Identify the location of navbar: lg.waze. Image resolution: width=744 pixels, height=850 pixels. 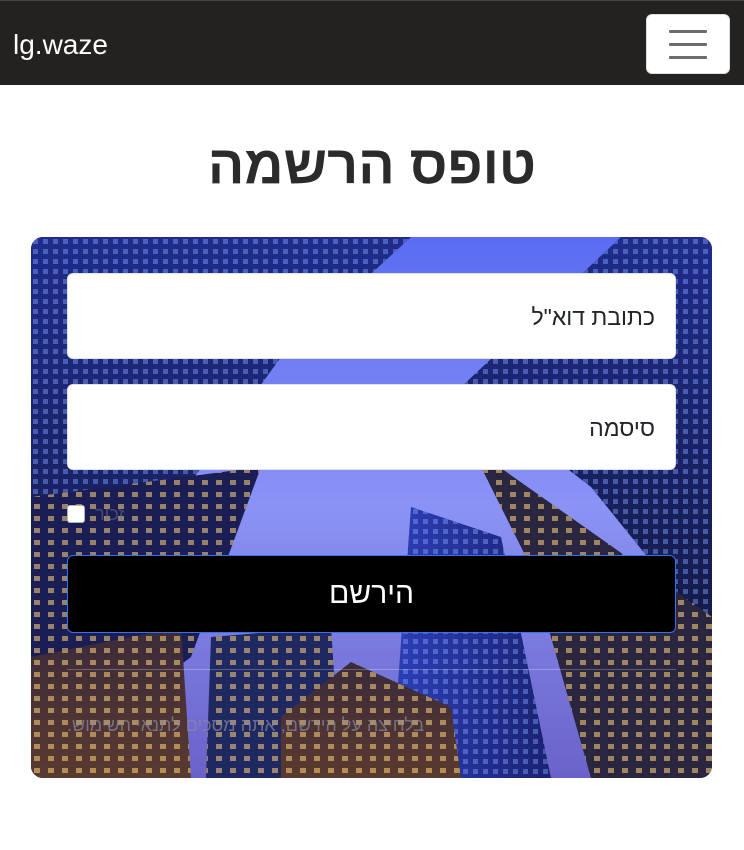
(372, 42).